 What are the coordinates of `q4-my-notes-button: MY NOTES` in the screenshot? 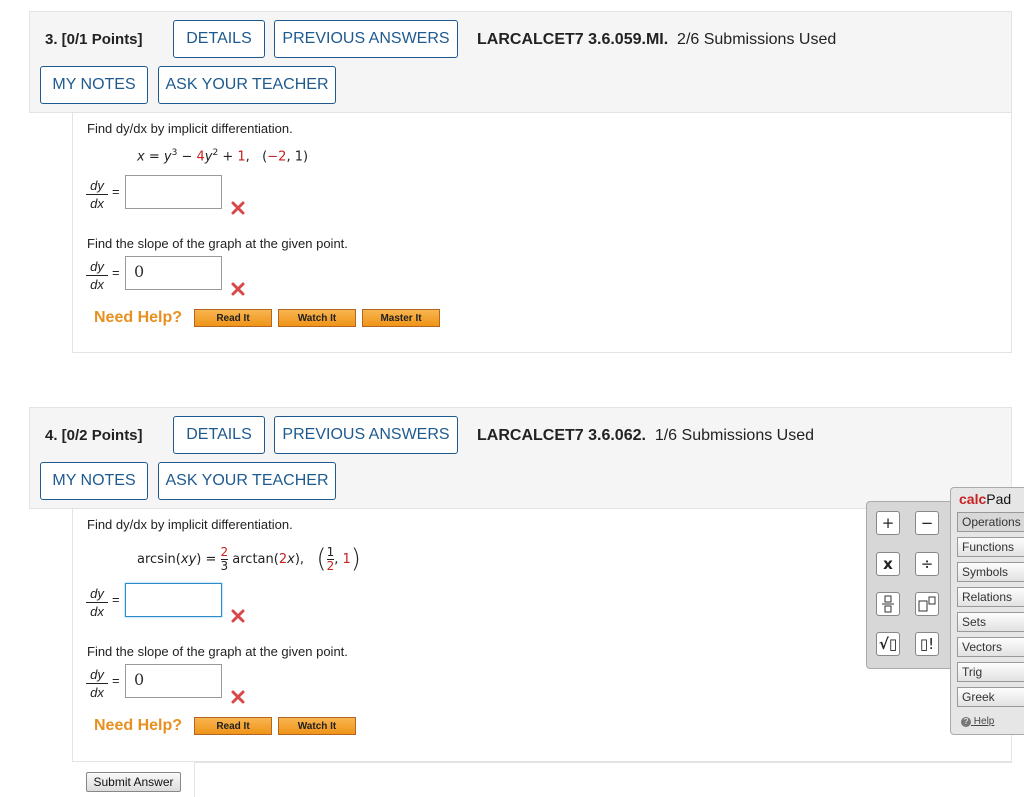 It's located at (94, 481).